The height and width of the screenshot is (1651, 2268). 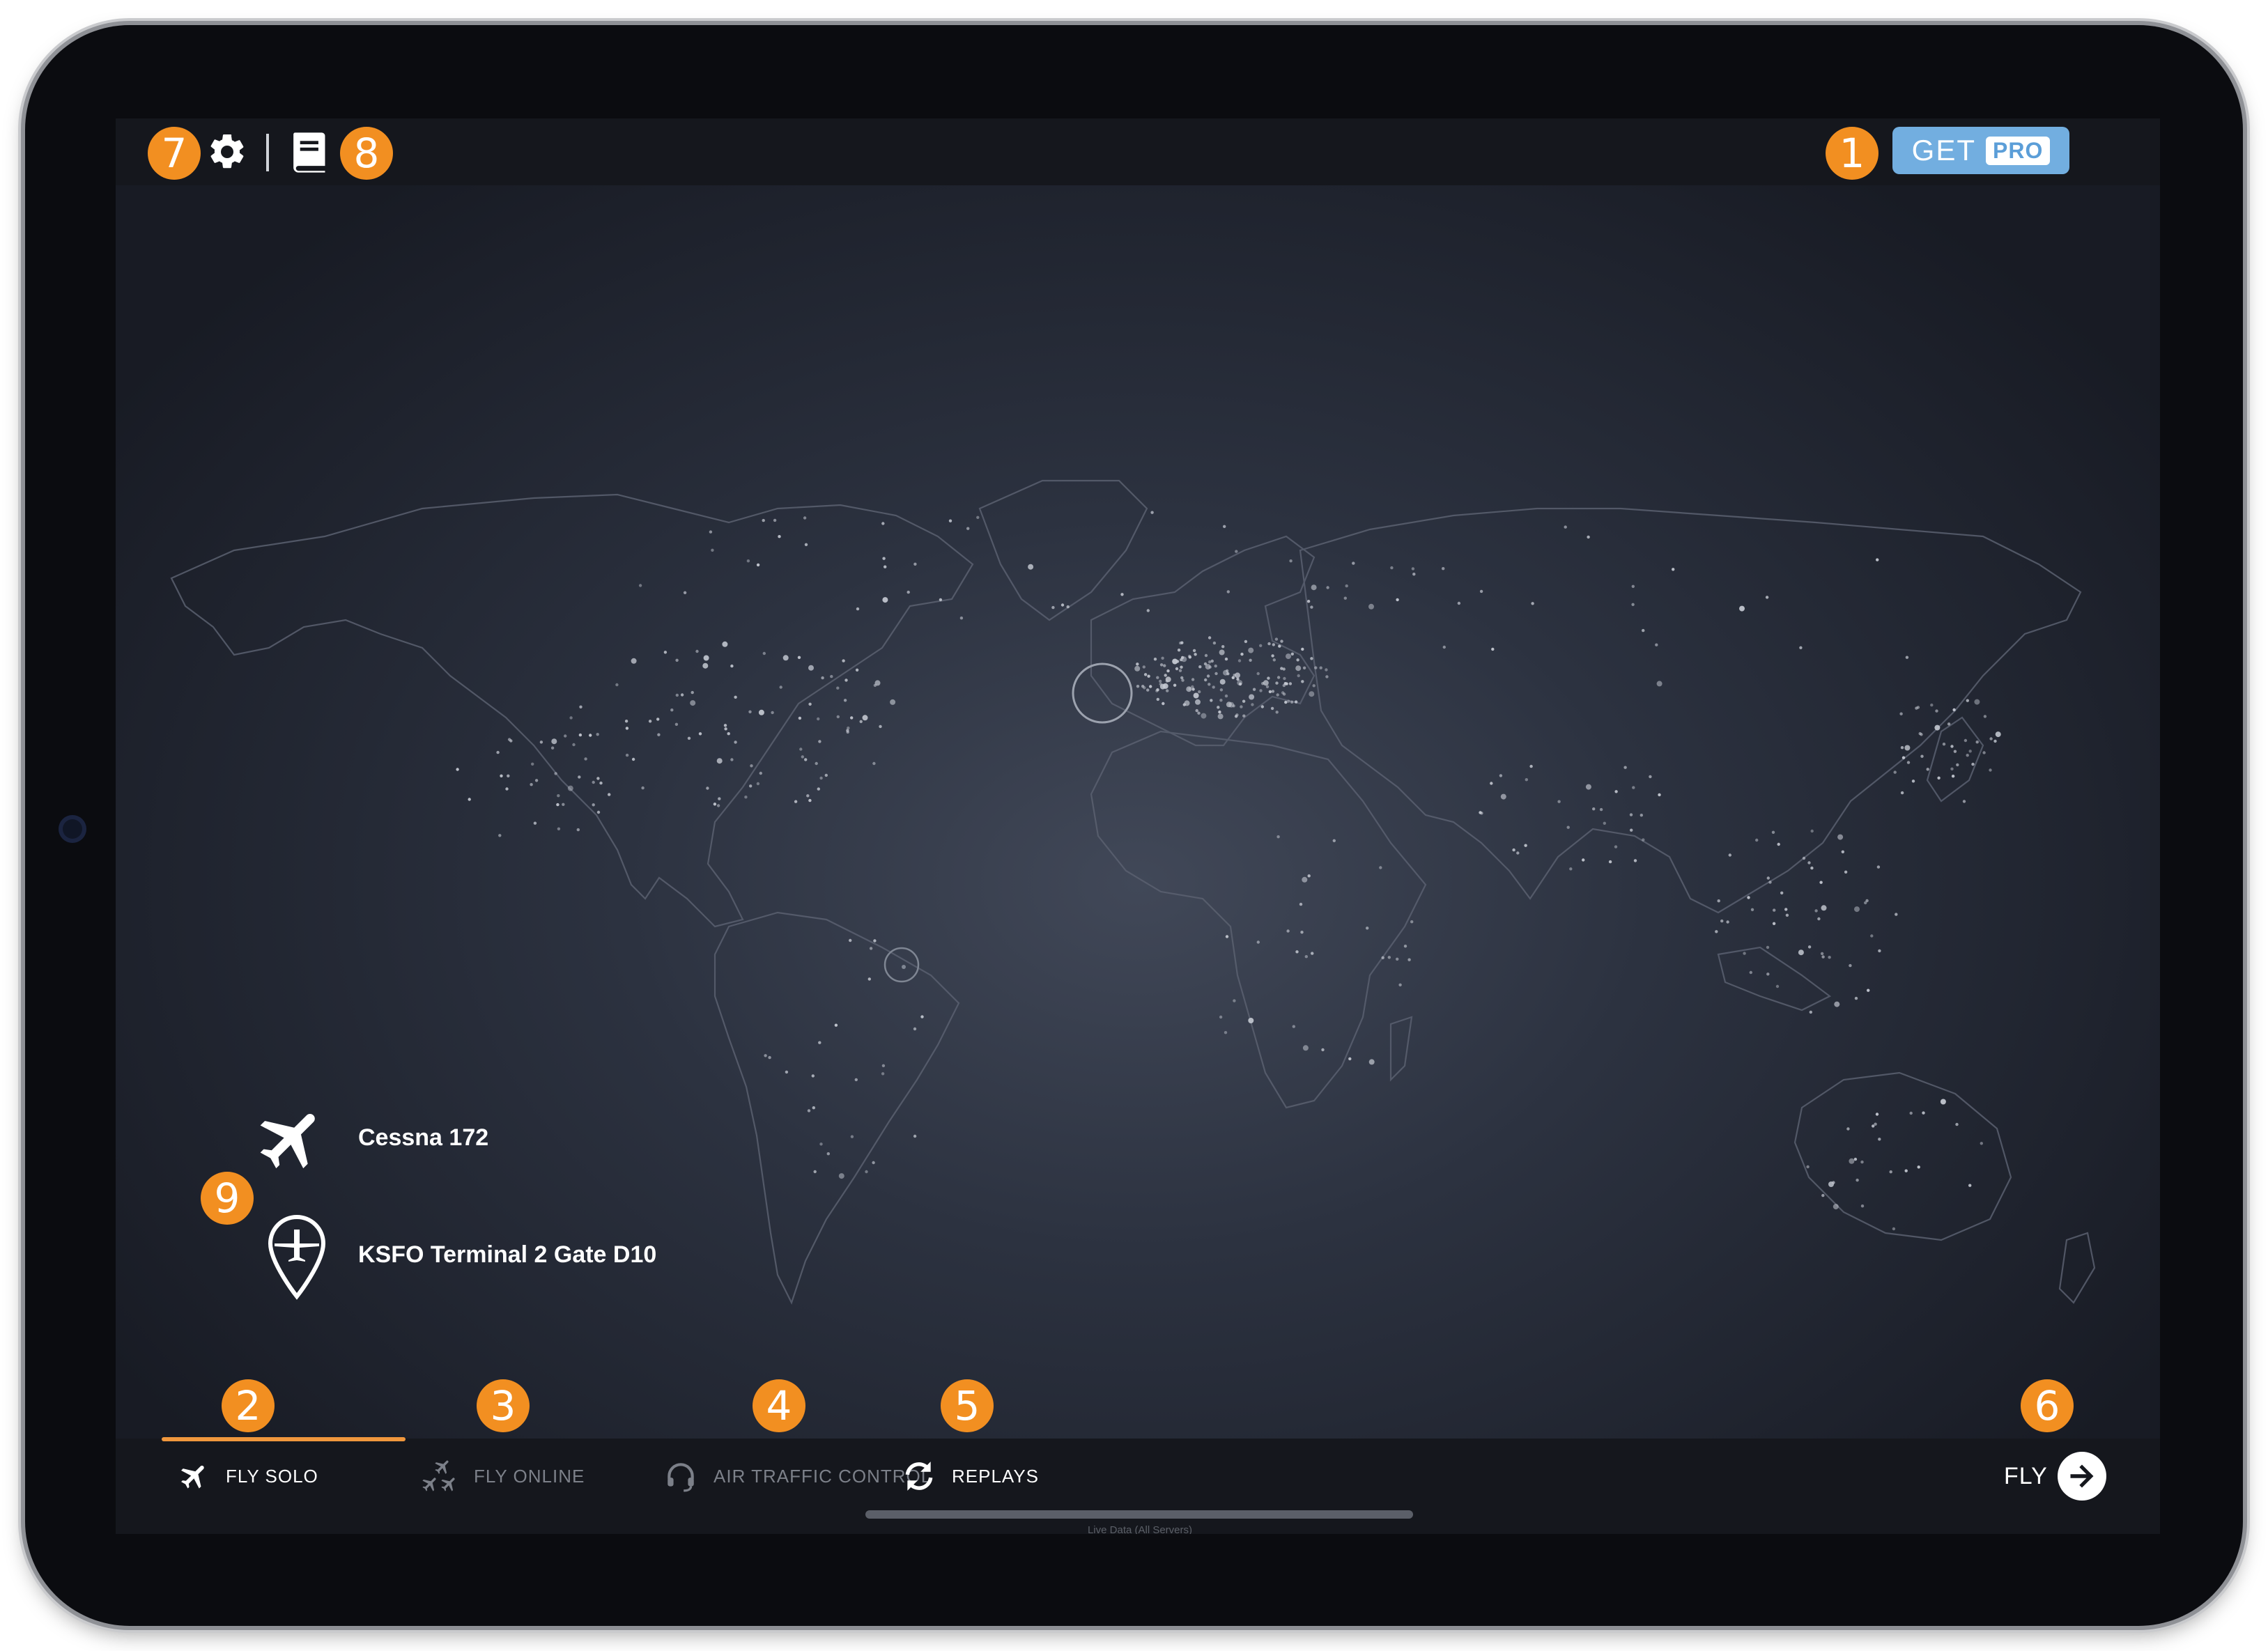 What do you see at coordinates (970, 1476) in the screenshot?
I see `tab-replays: REPLAYS` at bounding box center [970, 1476].